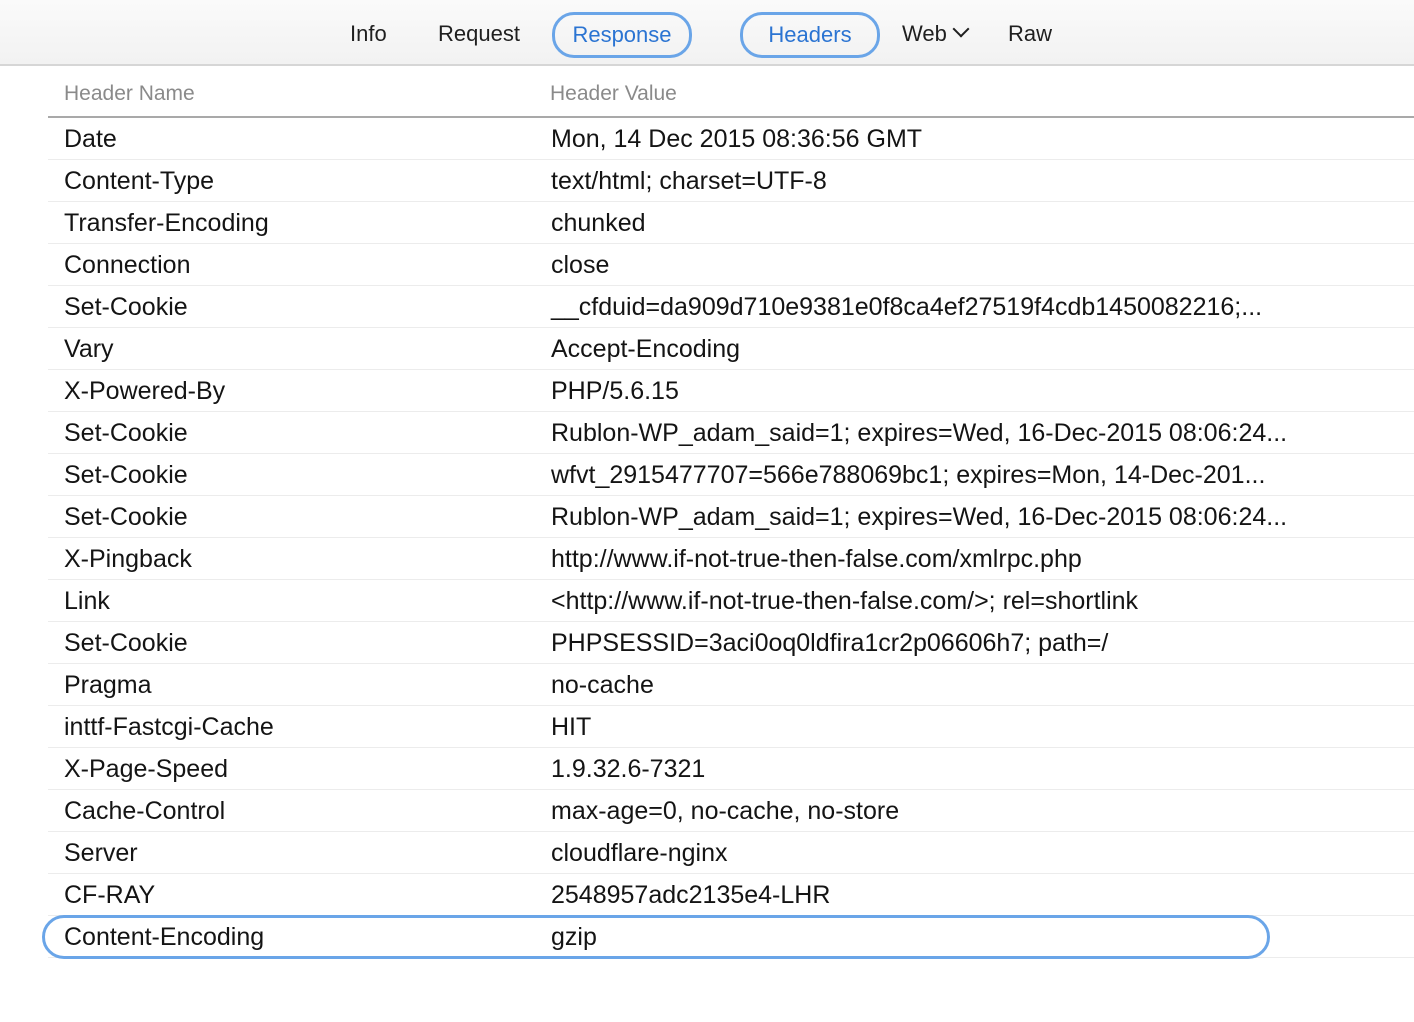 This screenshot has width=1414, height=1022. What do you see at coordinates (110, 895) in the screenshot?
I see `header-name-cell: CF-RAY` at bounding box center [110, 895].